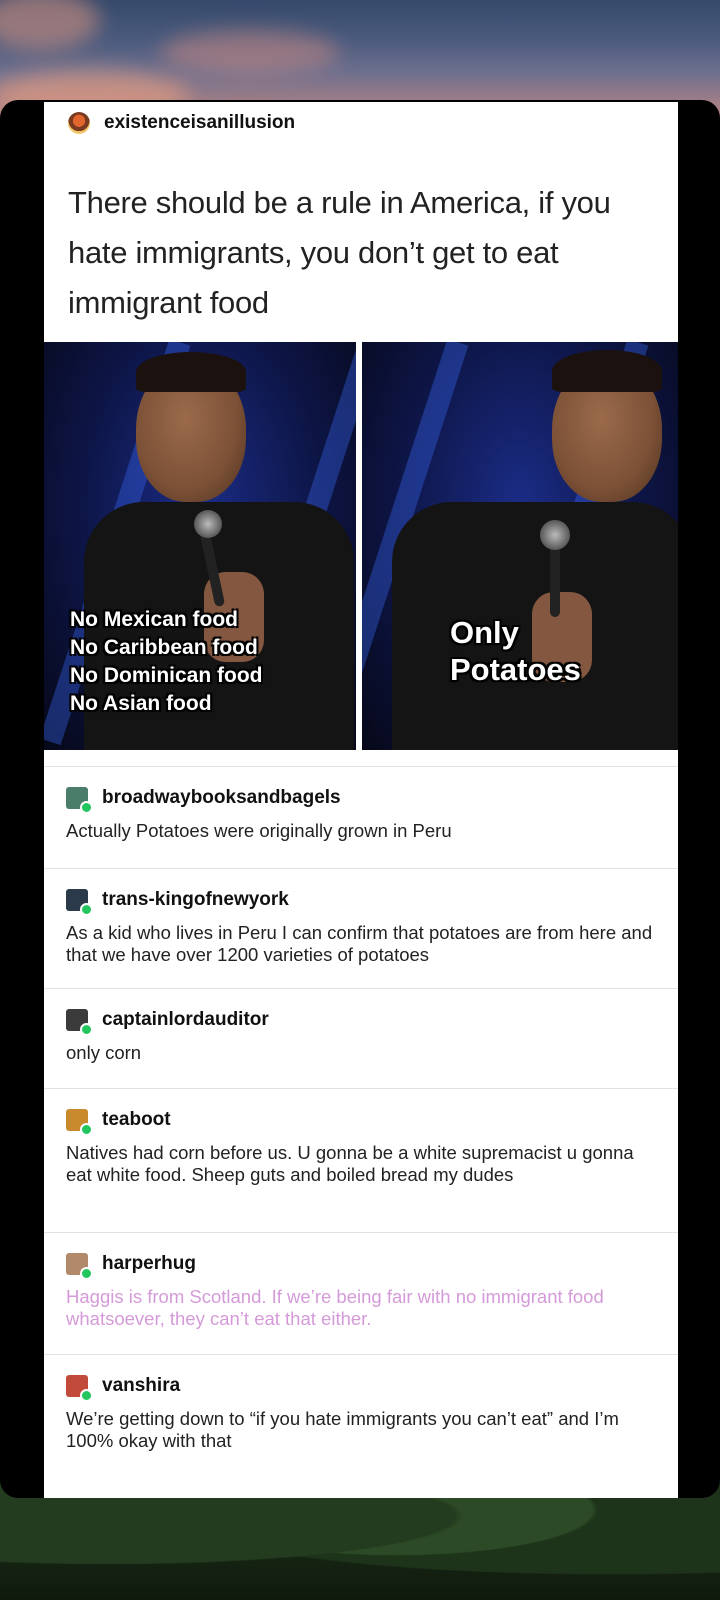 The height and width of the screenshot is (1600, 720). Describe the element at coordinates (136, 1120) in the screenshot. I see `comment-username: teaboot` at that location.